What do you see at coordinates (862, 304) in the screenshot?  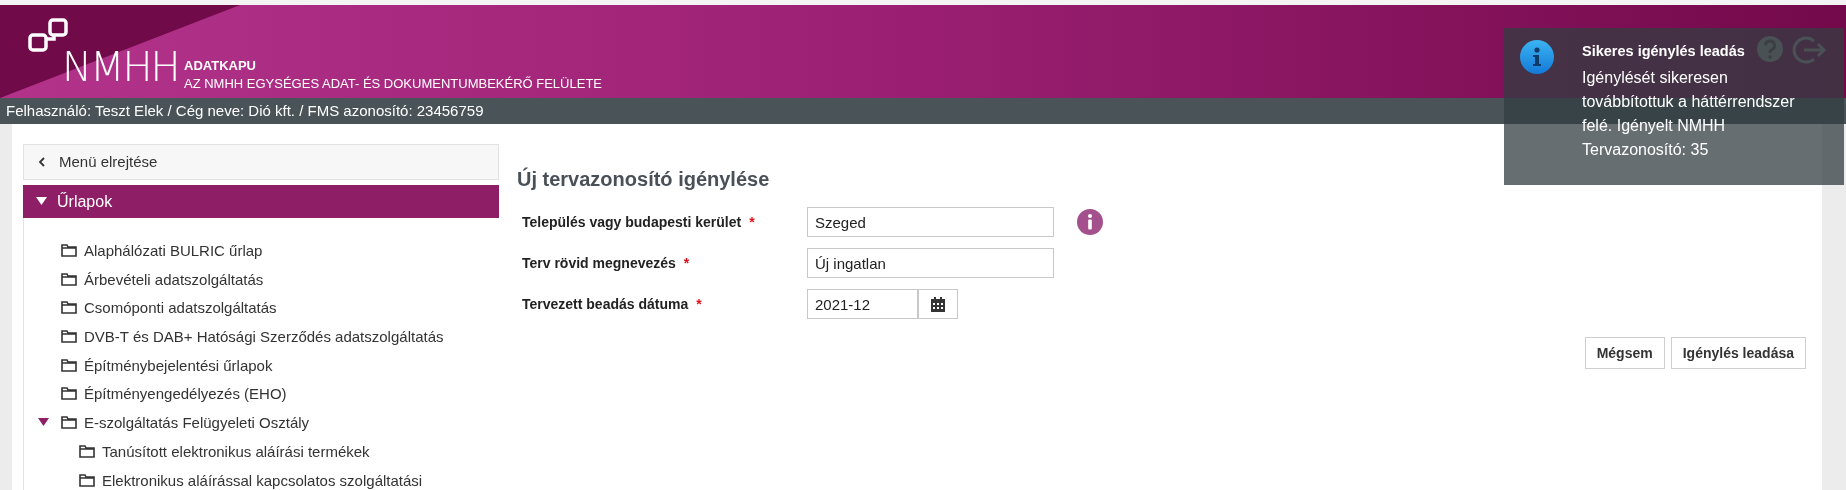 I see `date-field: 2021-12` at bounding box center [862, 304].